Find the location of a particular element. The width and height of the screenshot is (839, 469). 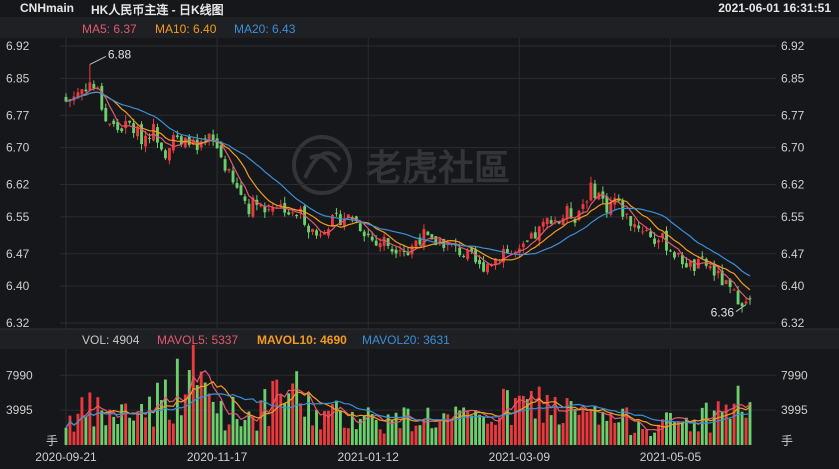

volume-tick-right: 7990 is located at coordinates (794, 375).